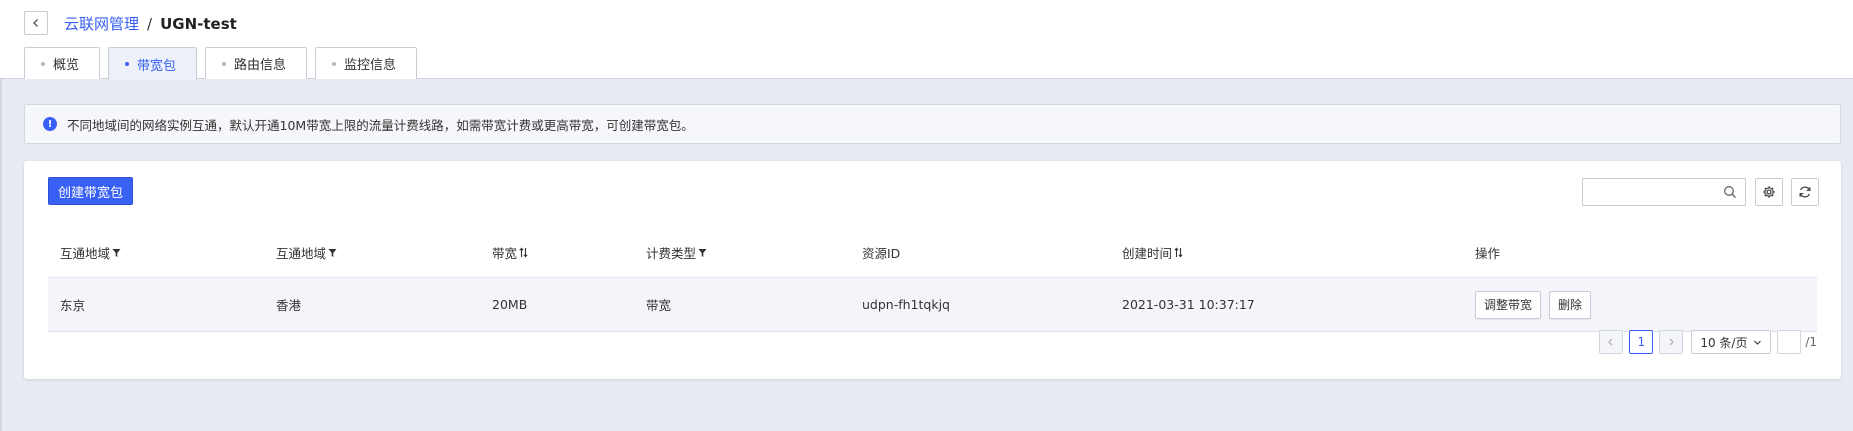 The width and height of the screenshot is (1853, 431). What do you see at coordinates (370, 65) in the screenshot?
I see `tab-label: 监控信息` at bounding box center [370, 65].